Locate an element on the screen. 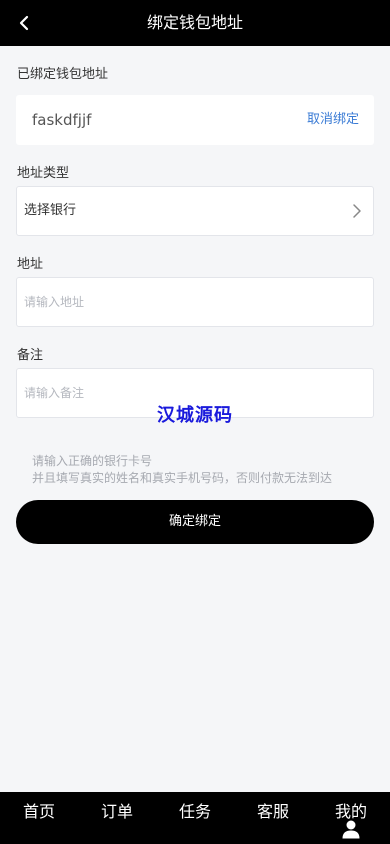 The height and width of the screenshot is (844, 390). page-title: 绑定钱包地址 is located at coordinates (194, 22).